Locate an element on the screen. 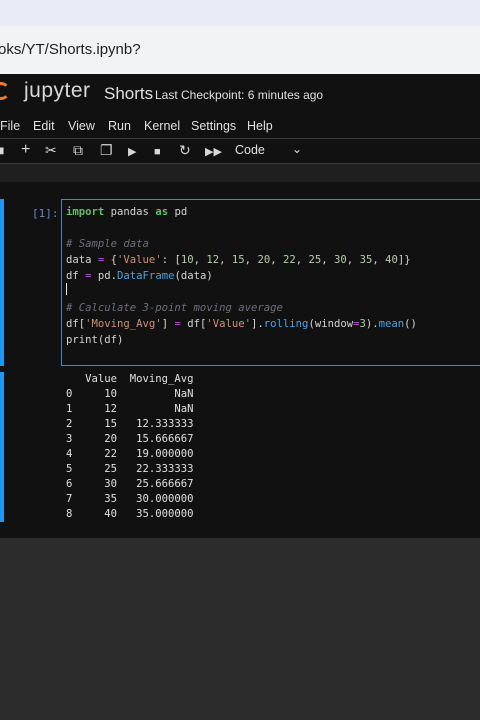 This screenshot has width=480, height=720. stop-icon: ■ is located at coordinates (157, 152).